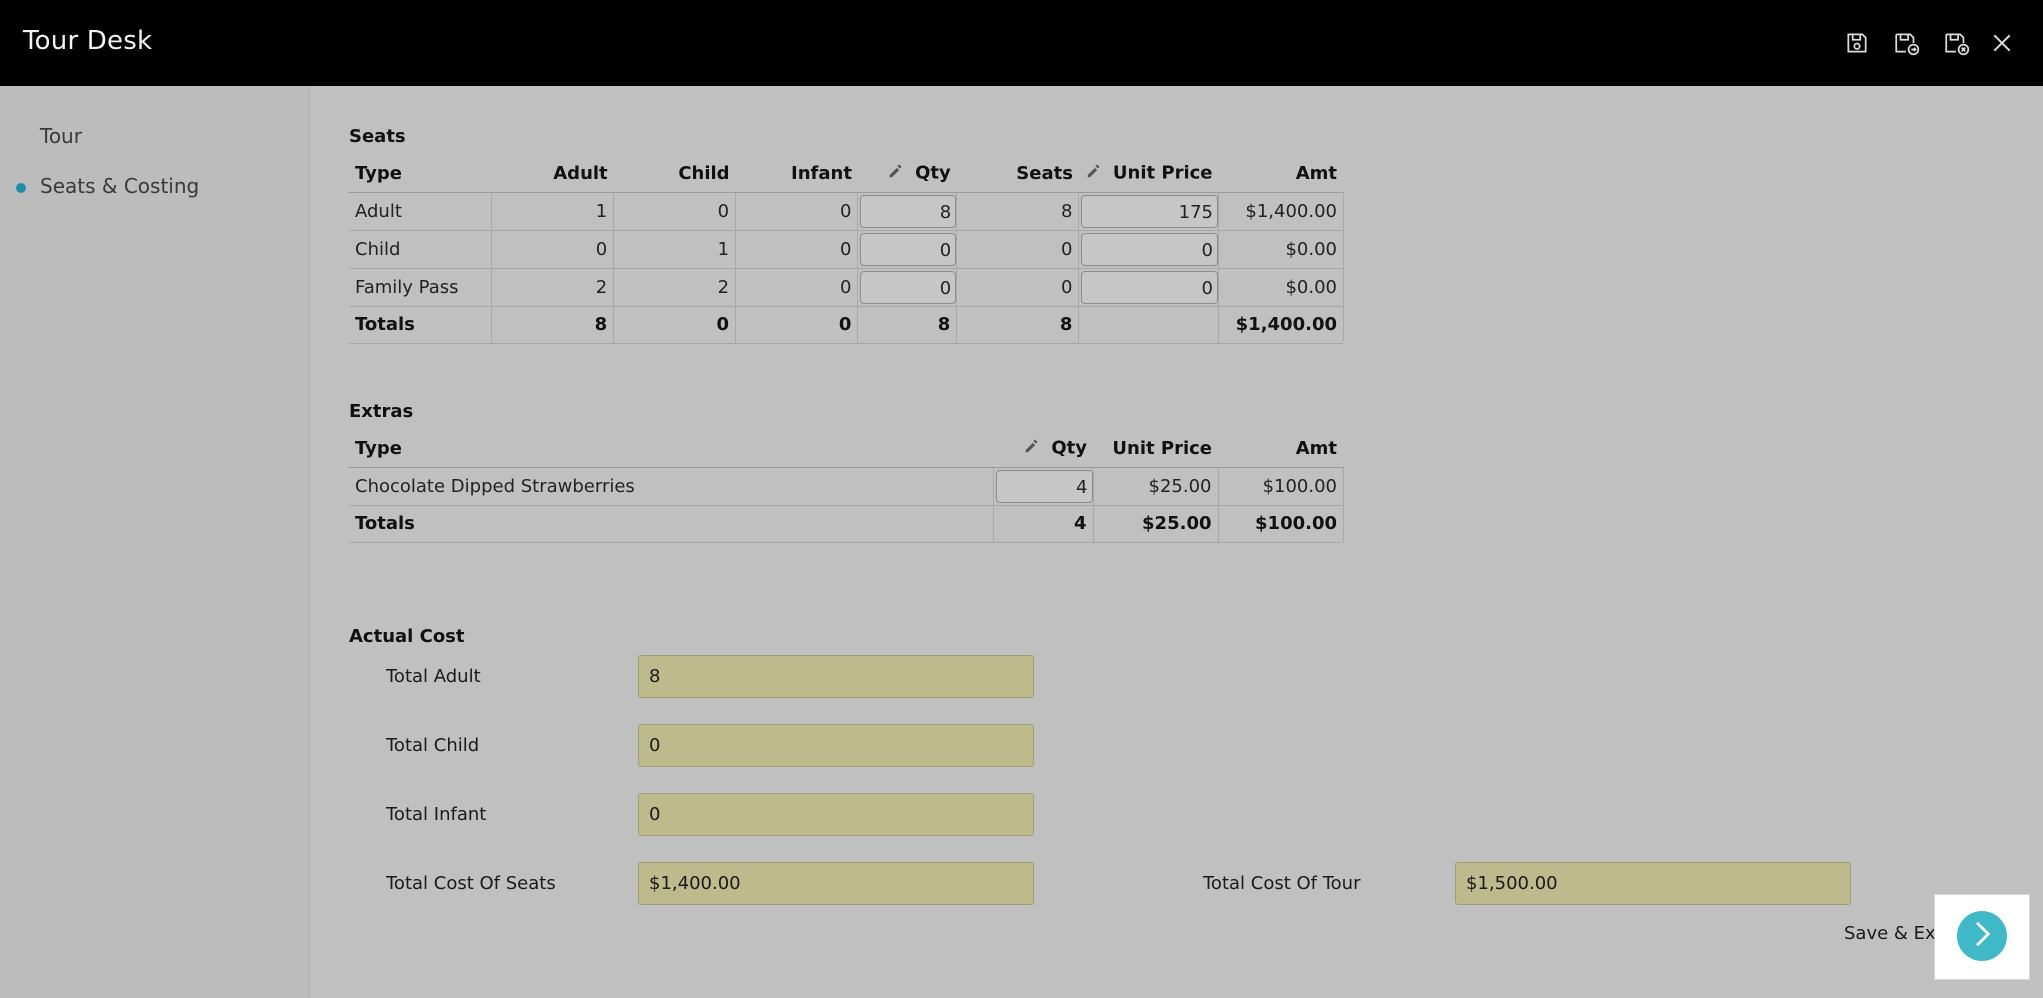  Describe the element at coordinates (155, 542) in the screenshot. I see `sidebar: Tour Seats & Costing` at that location.